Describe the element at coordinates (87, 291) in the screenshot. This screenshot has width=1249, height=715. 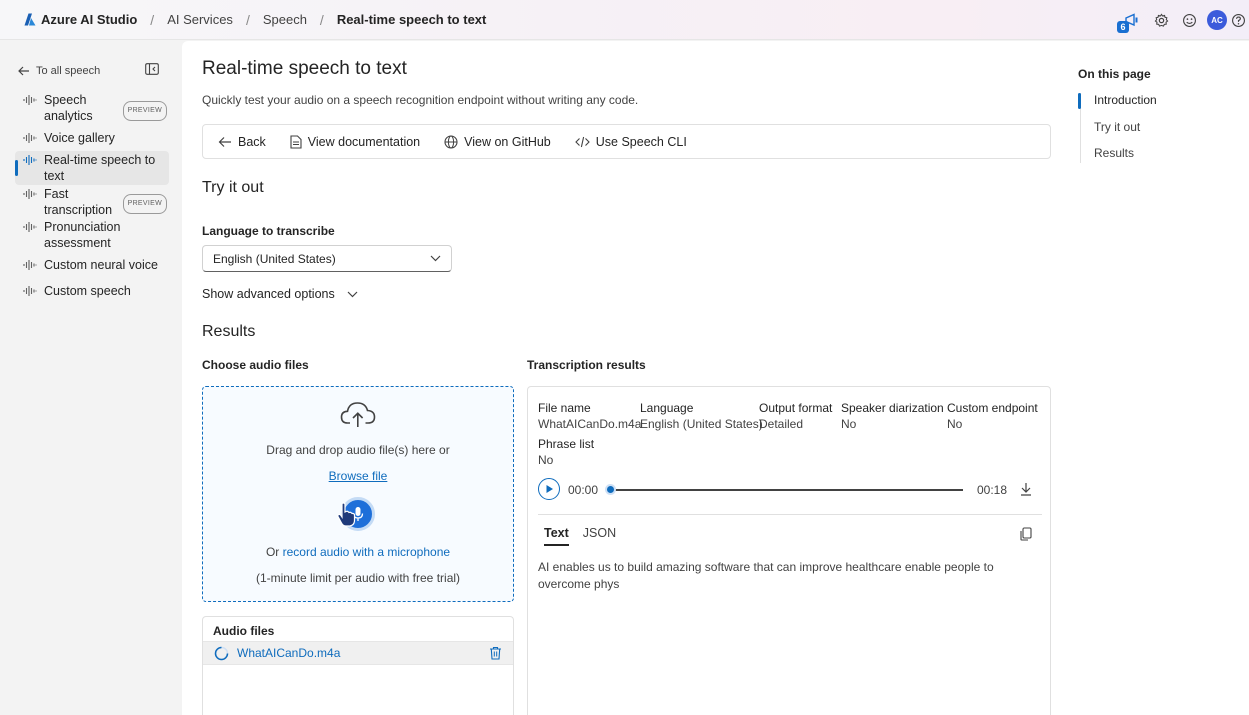
I see `sidebar-item-label: Custom speech` at that location.